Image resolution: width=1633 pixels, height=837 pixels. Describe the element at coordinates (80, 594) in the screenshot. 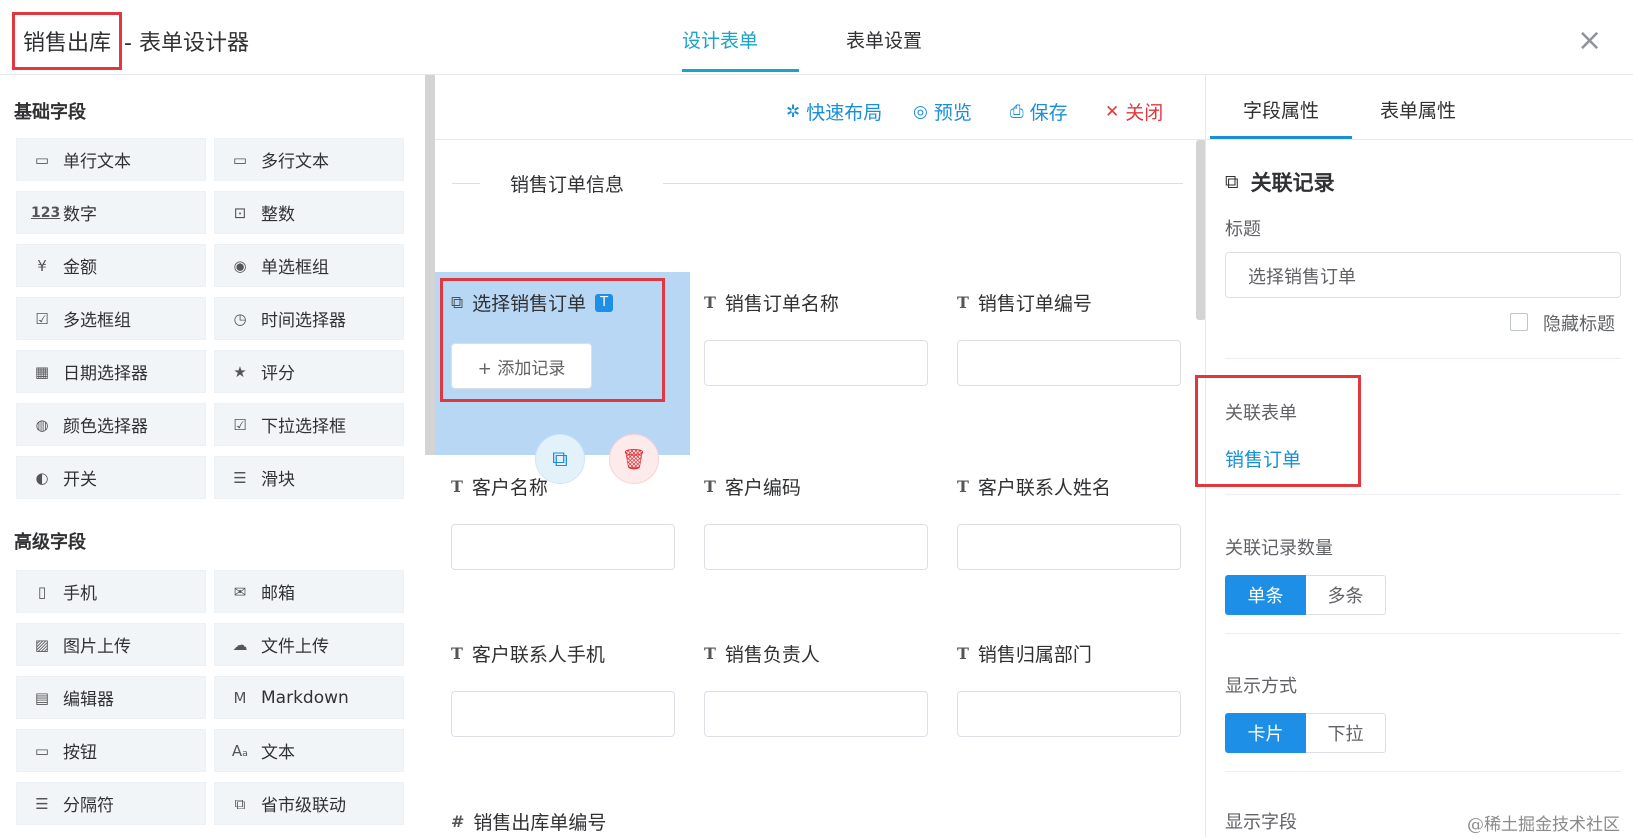

I see `component-label: 手机` at that location.